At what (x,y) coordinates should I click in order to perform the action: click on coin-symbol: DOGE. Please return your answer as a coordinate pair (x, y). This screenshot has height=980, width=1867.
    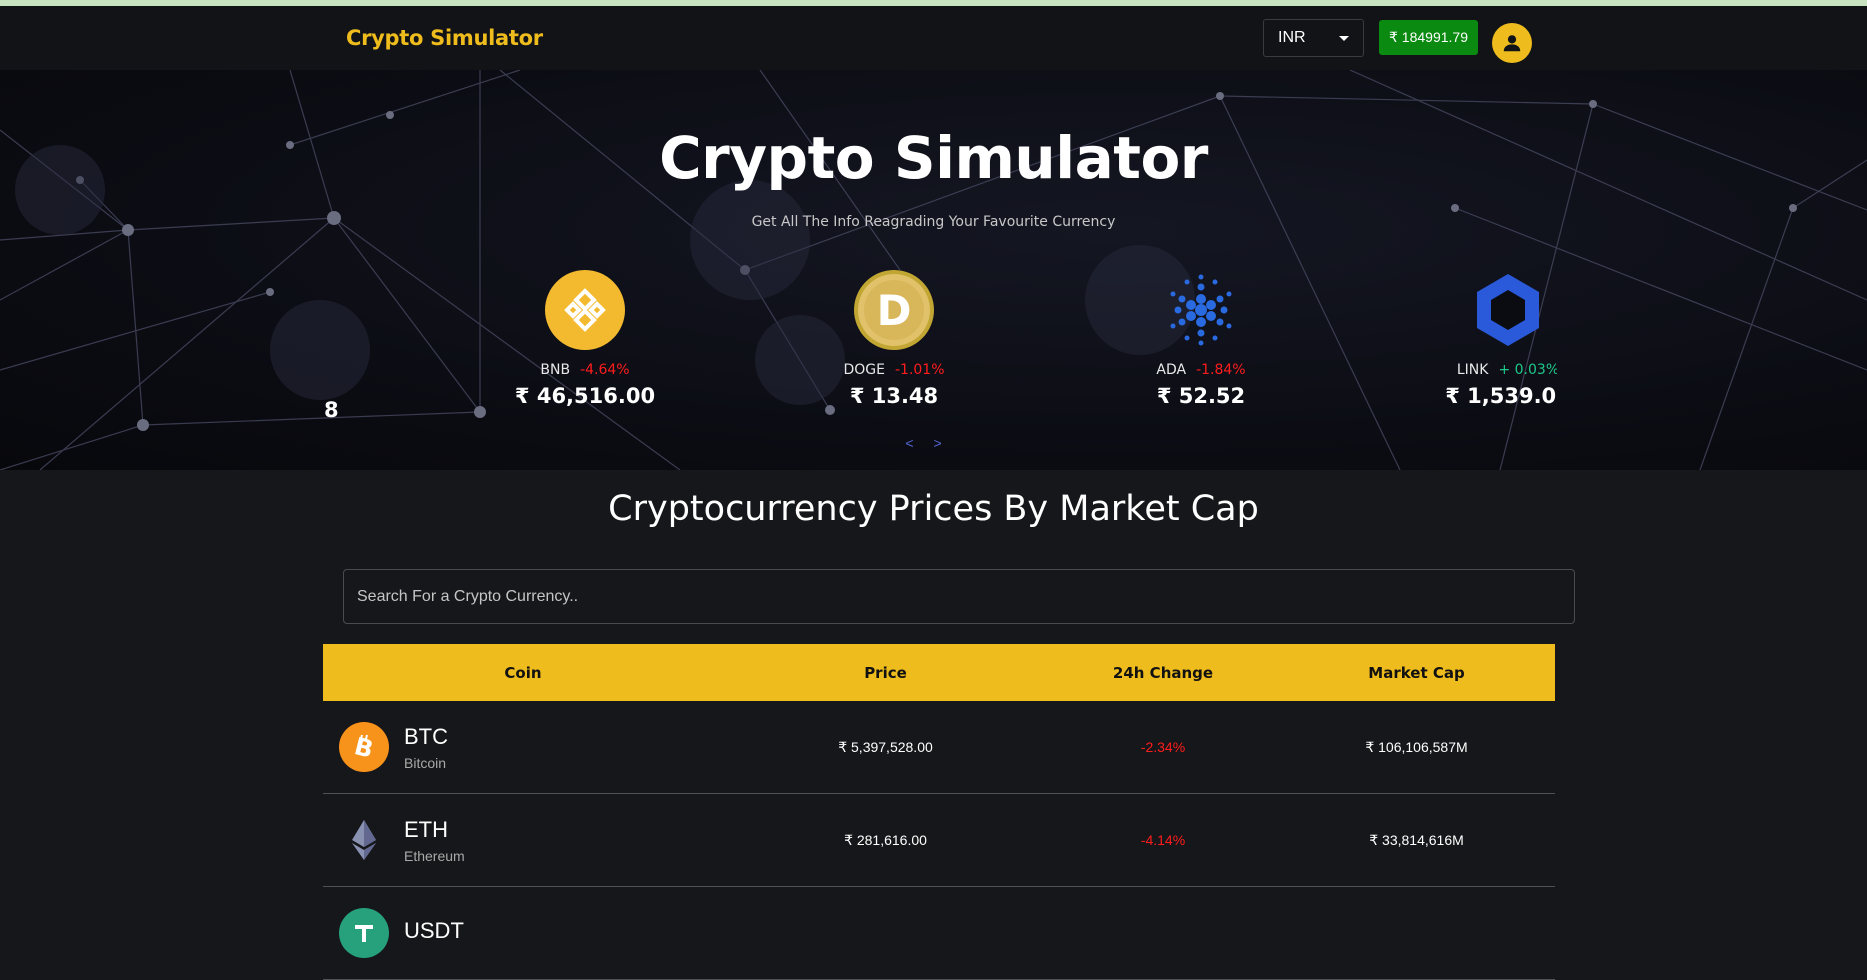
    Looking at the image, I should click on (864, 370).